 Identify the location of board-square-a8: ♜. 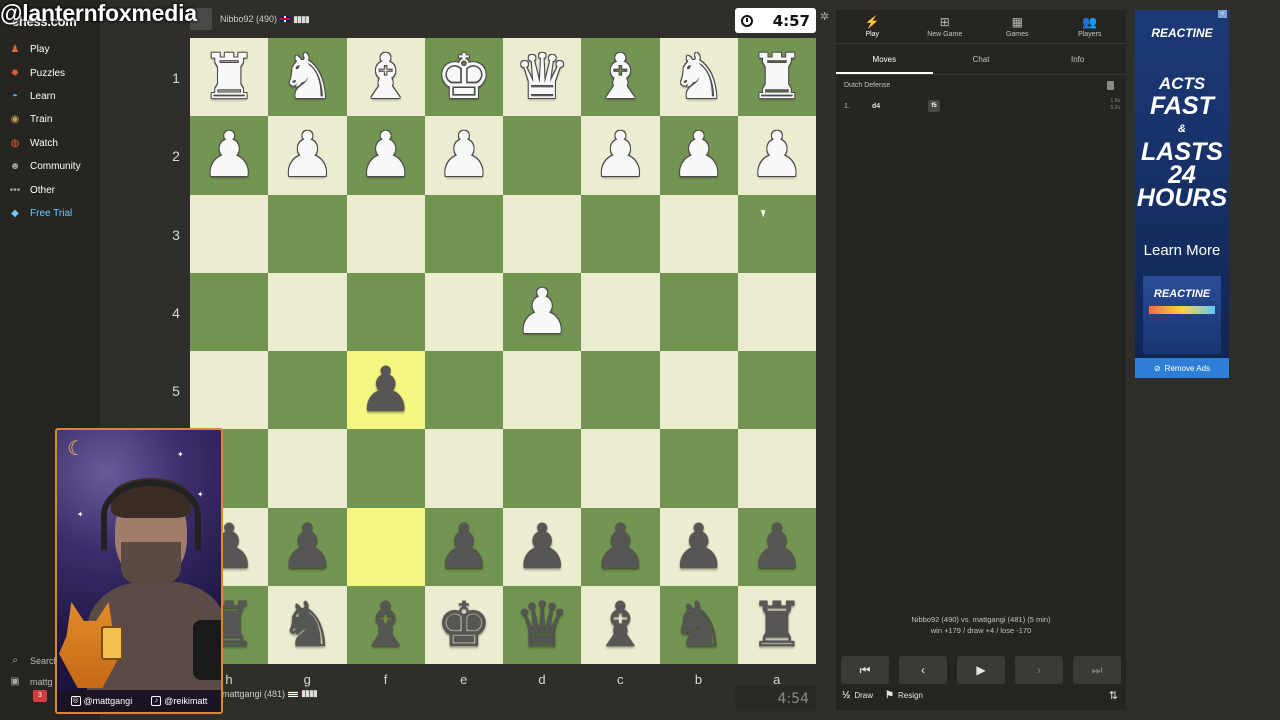
(776, 624).